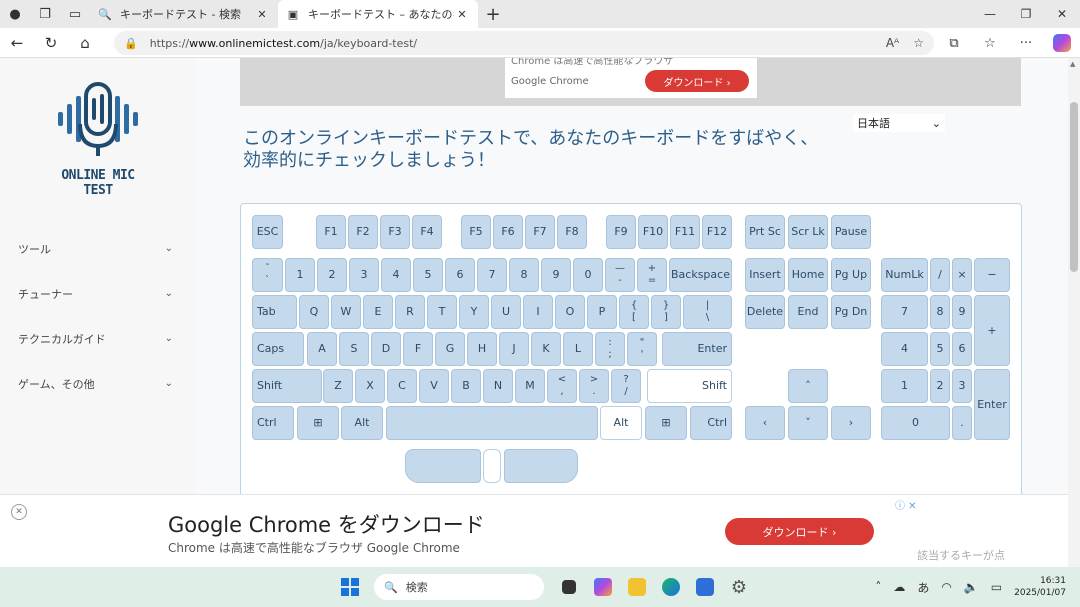 This screenshot has width=1080, height=607. What do you see at coordinates (954, 43) in the screenshot?
I see `extensions-icon: ⧉` at bounding box center [954, 43].